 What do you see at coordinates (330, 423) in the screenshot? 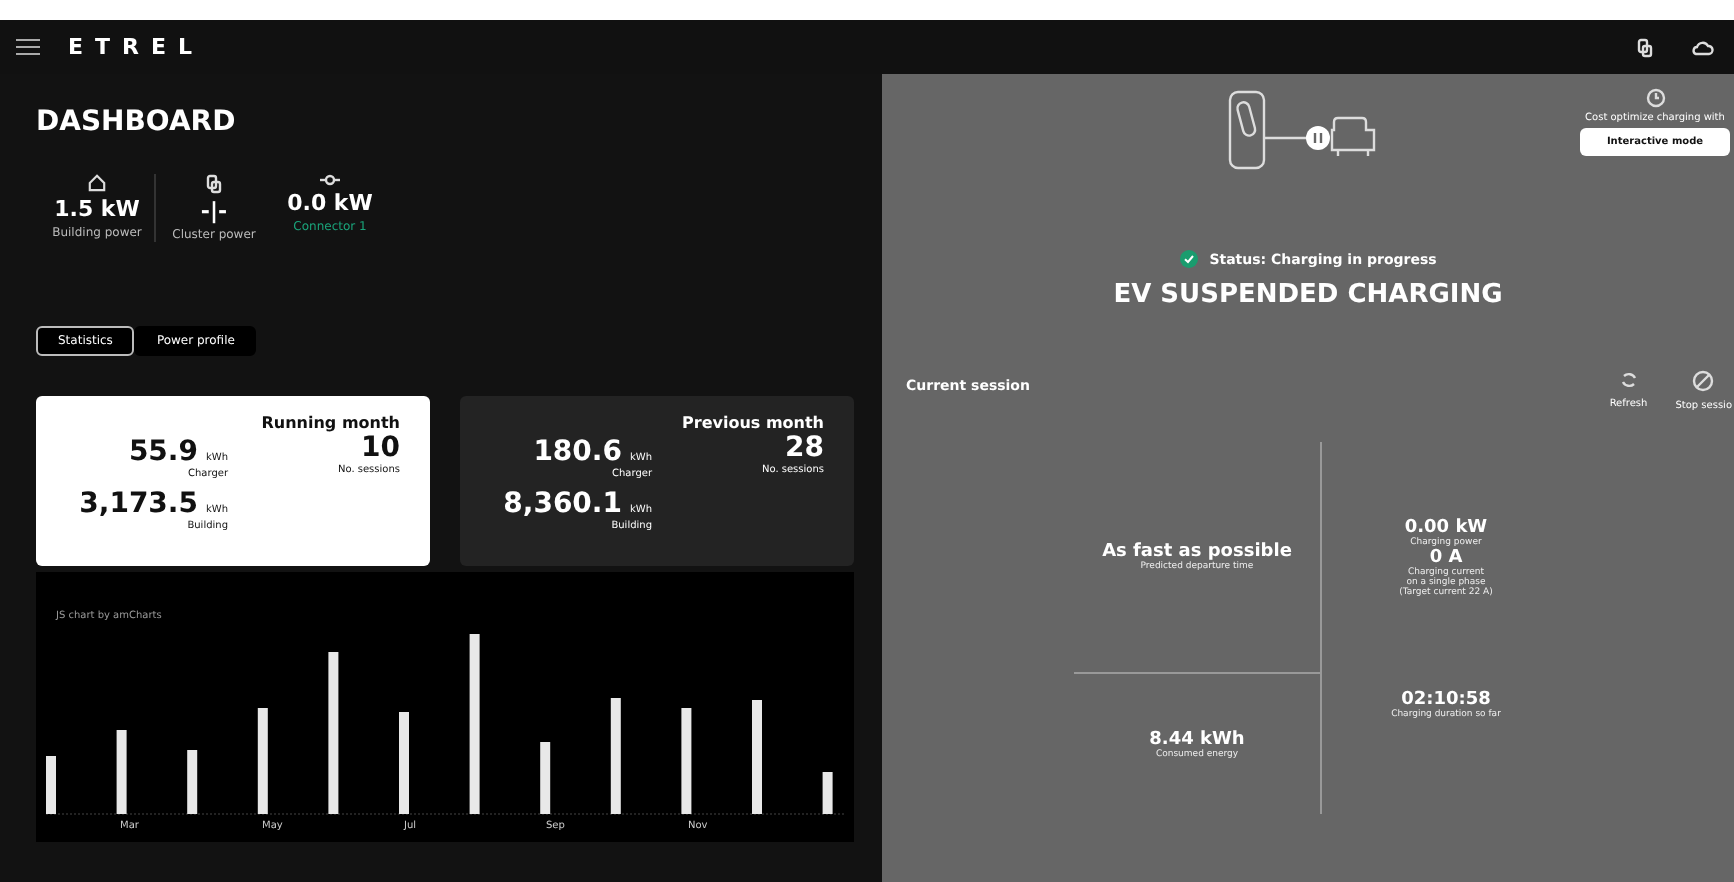
I see `card-title: Running month` at bounding box center [330, 423].